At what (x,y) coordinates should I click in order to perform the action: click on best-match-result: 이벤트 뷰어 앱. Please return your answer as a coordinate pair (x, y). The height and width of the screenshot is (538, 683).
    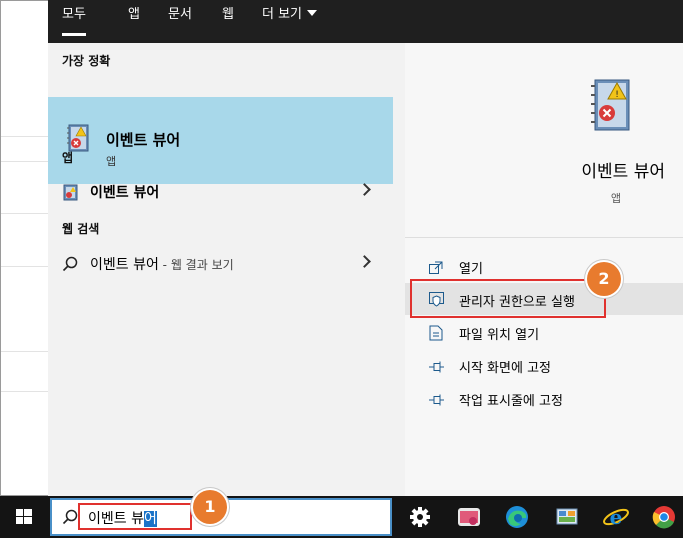
    Looking at the image, I should click on (220, 140).